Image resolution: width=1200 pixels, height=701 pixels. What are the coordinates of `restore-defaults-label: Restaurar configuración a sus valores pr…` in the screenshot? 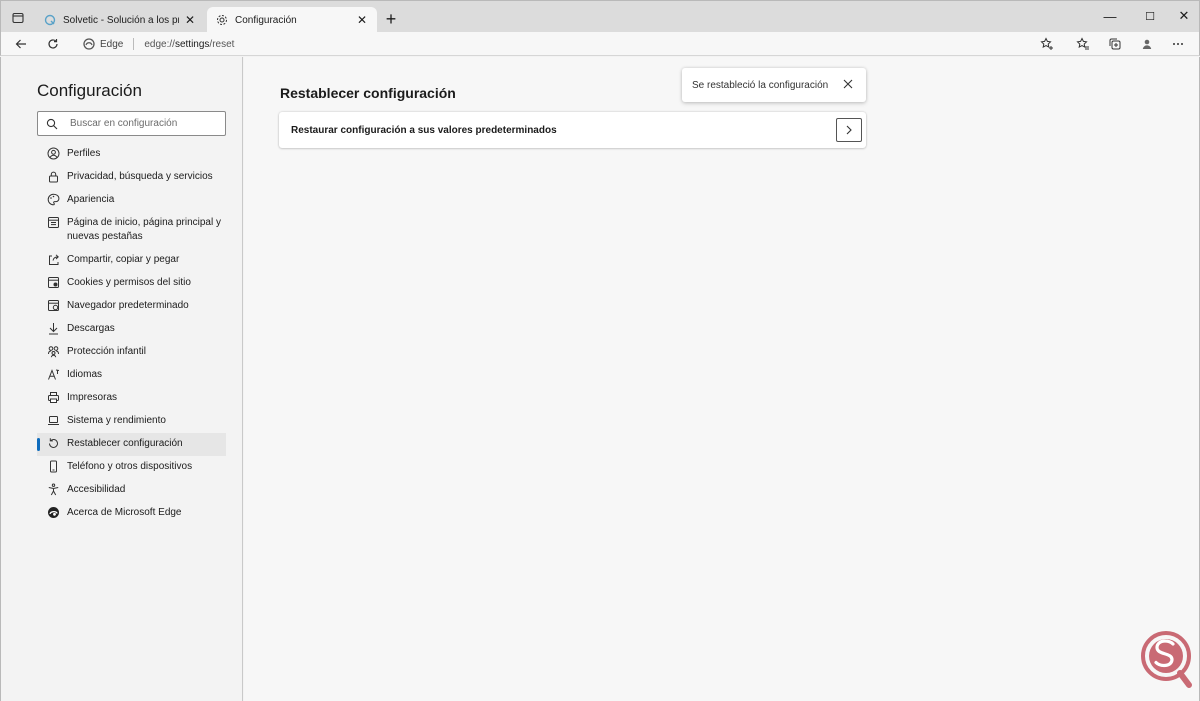 It's located at (424, 130).